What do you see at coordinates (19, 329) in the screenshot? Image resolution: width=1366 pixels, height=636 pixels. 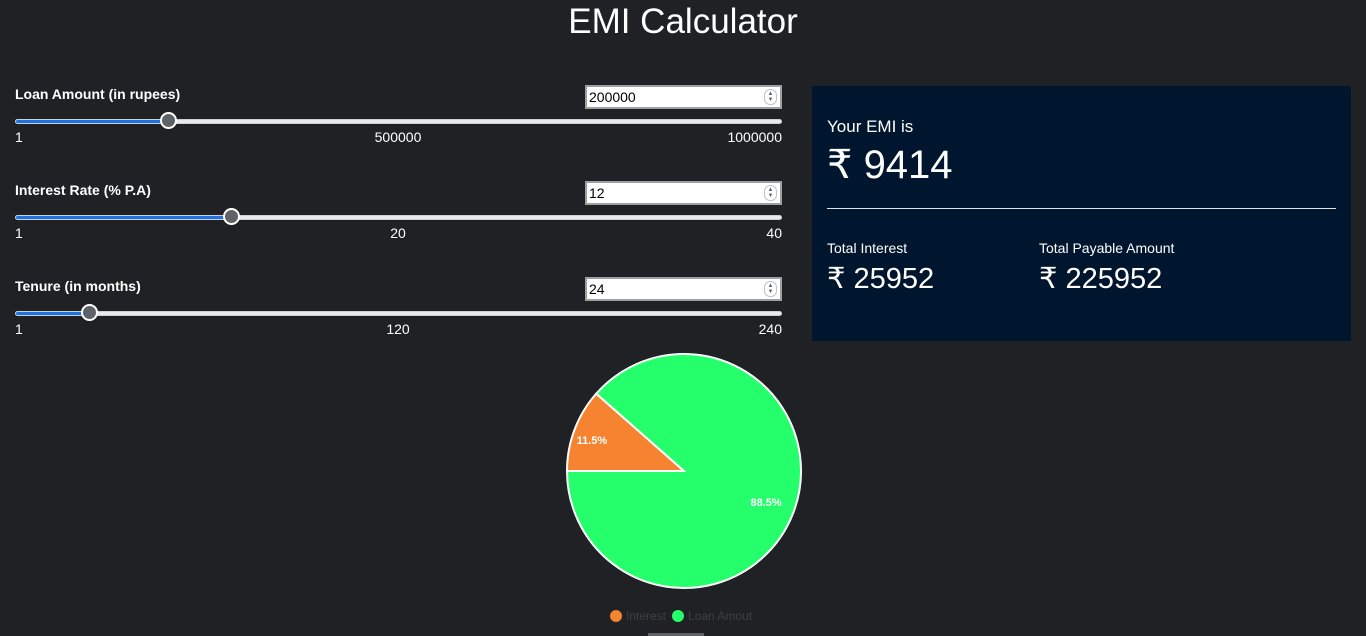 I see `tenure-min: 1` at bounding box center [19, 329].